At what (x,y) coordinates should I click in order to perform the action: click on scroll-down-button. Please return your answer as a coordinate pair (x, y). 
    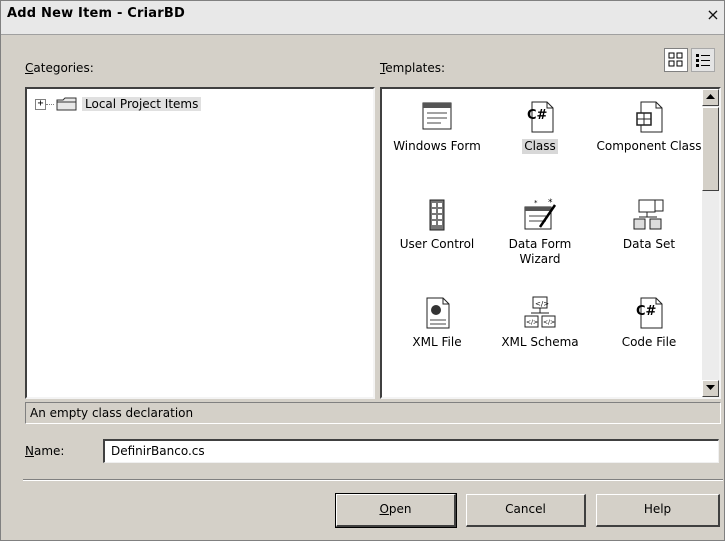
    Looking at the image, I should click on (710, 388).